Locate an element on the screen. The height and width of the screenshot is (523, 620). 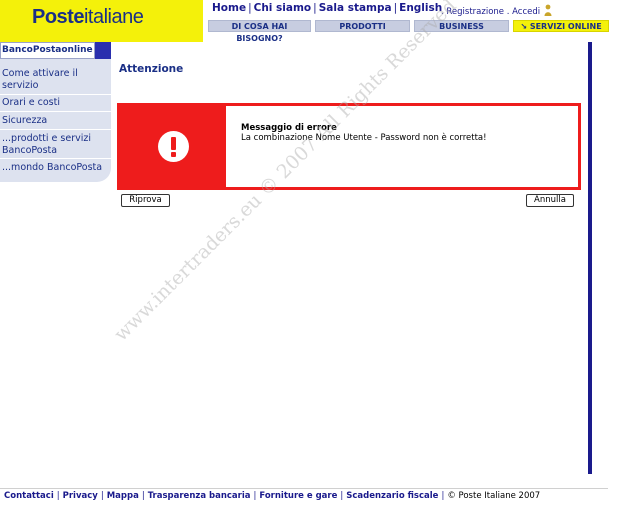
logo: Posteitaliane is located at coordinates (101, 21).